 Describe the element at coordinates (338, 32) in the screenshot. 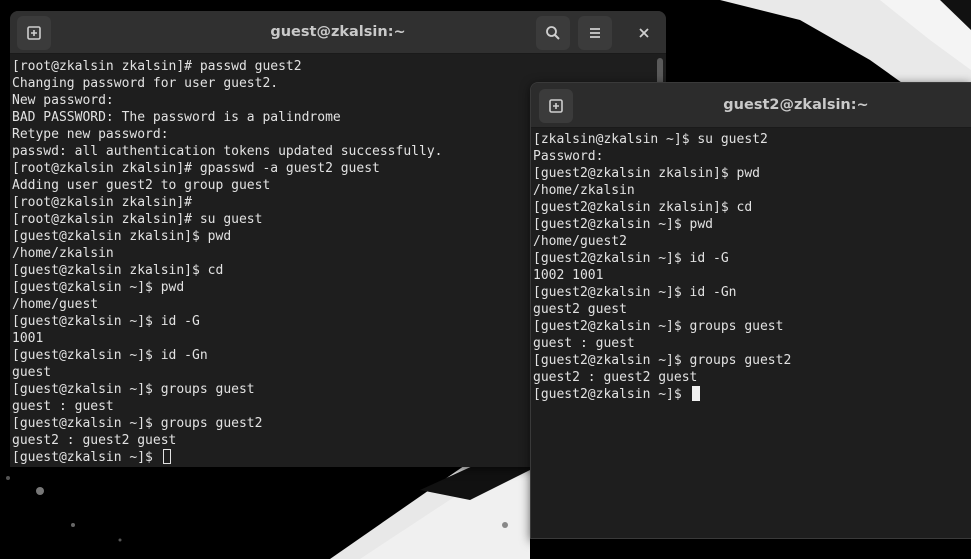

I see `headerbar: guest@zkalsin:~` at that location.